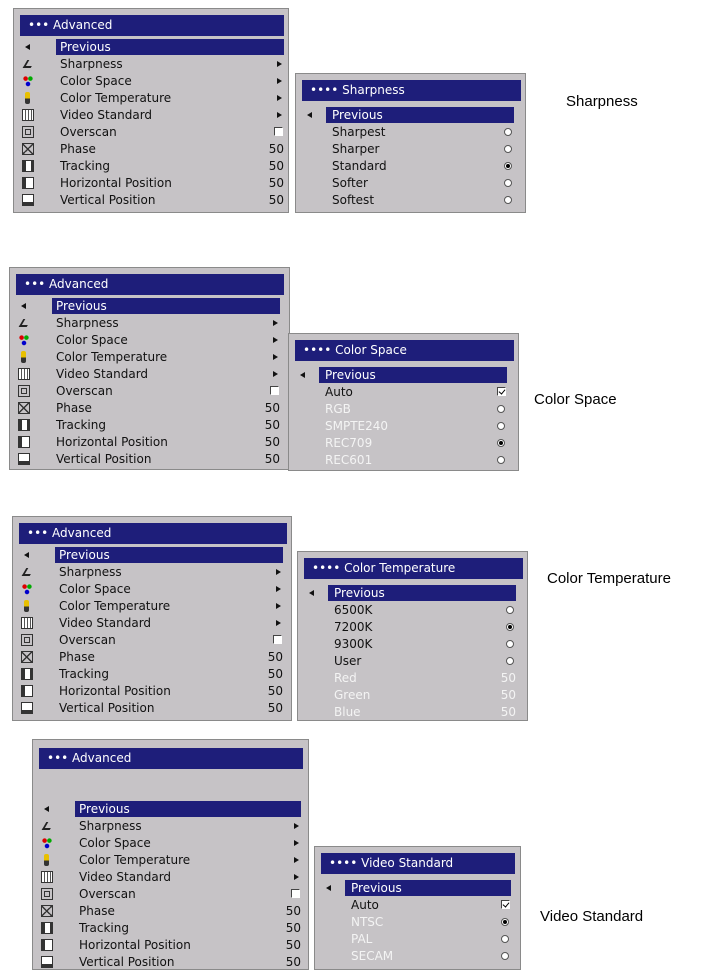 This screenshot has width=721, height=971. What do you see at coordinates (410, 627) in the screenshot?
I see `option-7200k: 7200K` at bounding box center [410, 627].